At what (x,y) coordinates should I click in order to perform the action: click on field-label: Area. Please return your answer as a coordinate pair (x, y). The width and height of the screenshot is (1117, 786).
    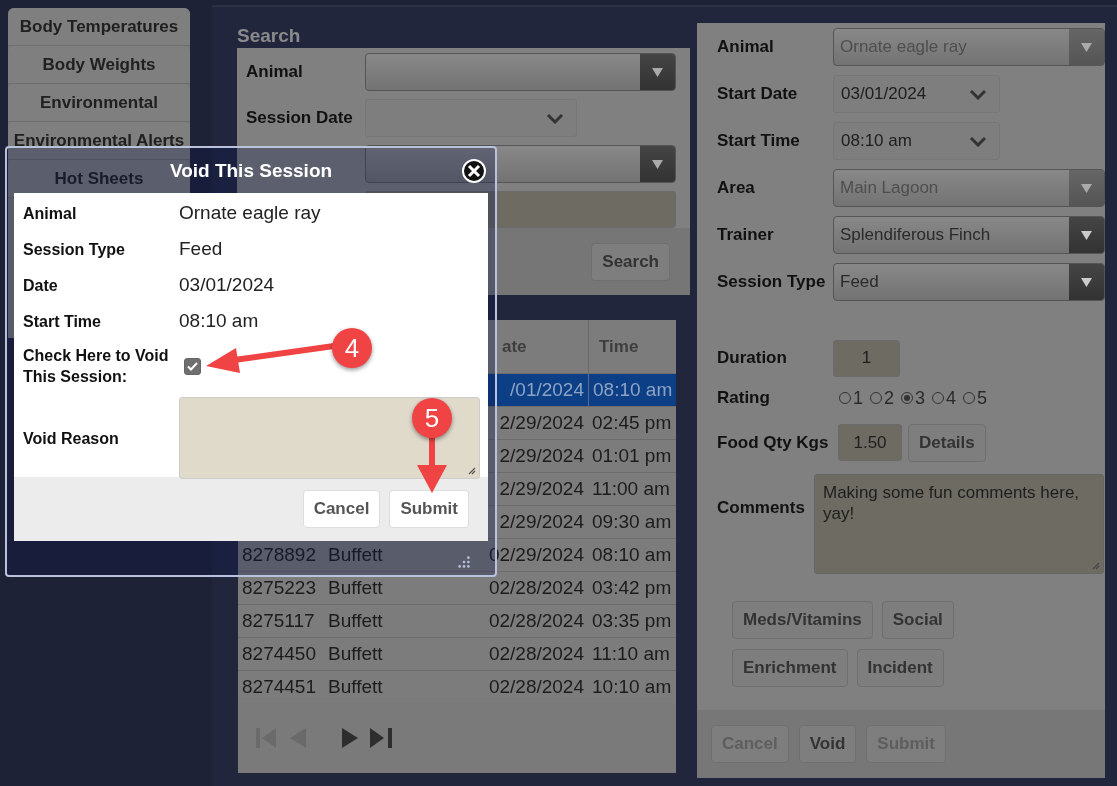
    Looking at the image, I should click on (736, 188).